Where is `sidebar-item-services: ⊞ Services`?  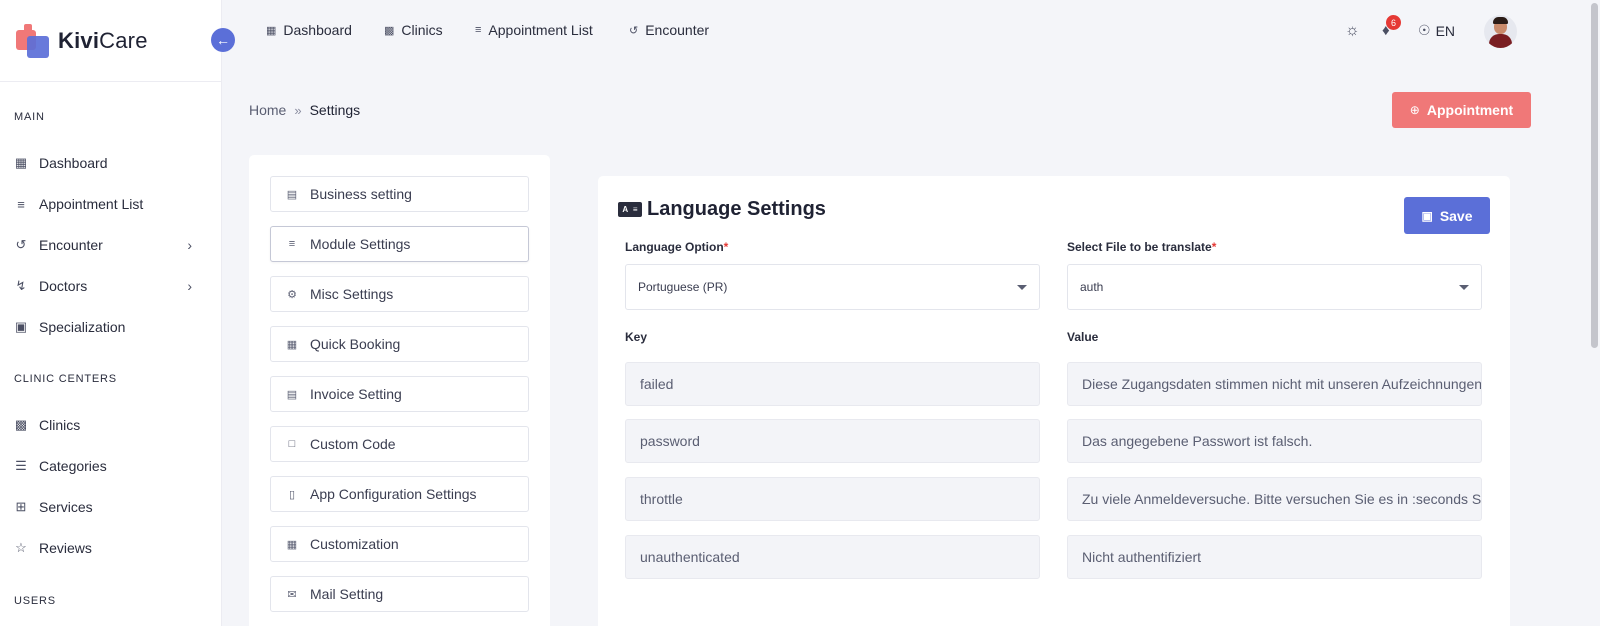 sidebar-item-services: ⊞ Services is located at coordinates (111, 507).